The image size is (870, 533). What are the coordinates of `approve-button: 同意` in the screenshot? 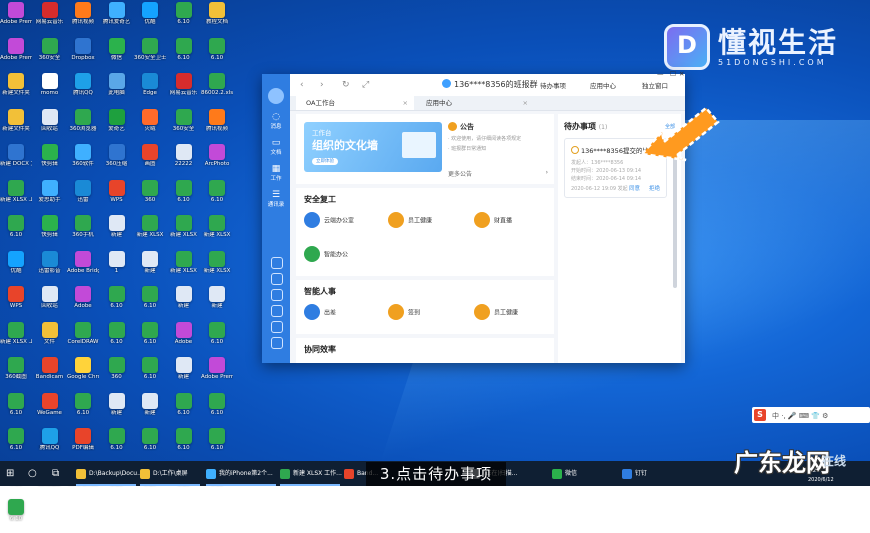 It's located at (634, 188).